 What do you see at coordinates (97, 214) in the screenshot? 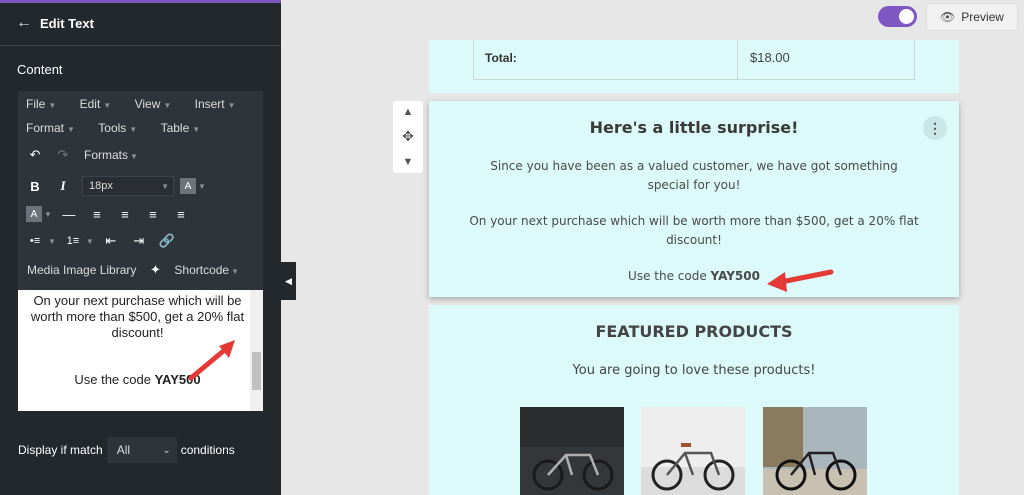
I see `align-left-icon: ≡` at bounding box center [97, 214].